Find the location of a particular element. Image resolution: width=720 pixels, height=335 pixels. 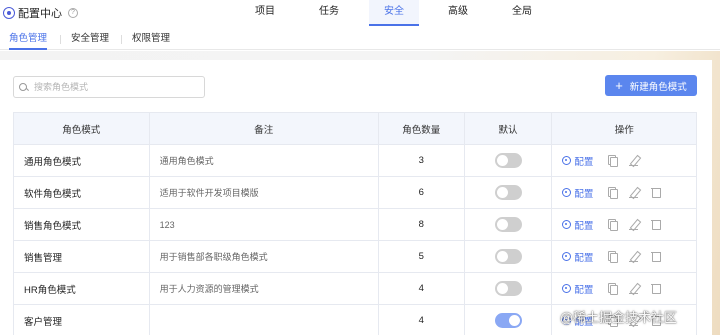

role-mode-name: 软件角色模式 is located at coordinates (82, 192).